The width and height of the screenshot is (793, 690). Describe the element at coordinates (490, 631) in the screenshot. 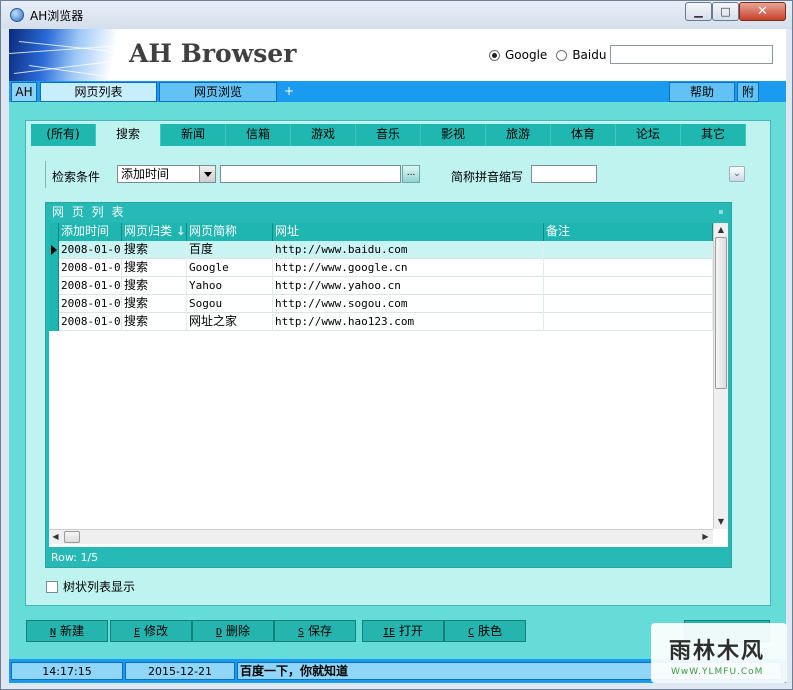

I see `skin-label: 肤色` at that location.